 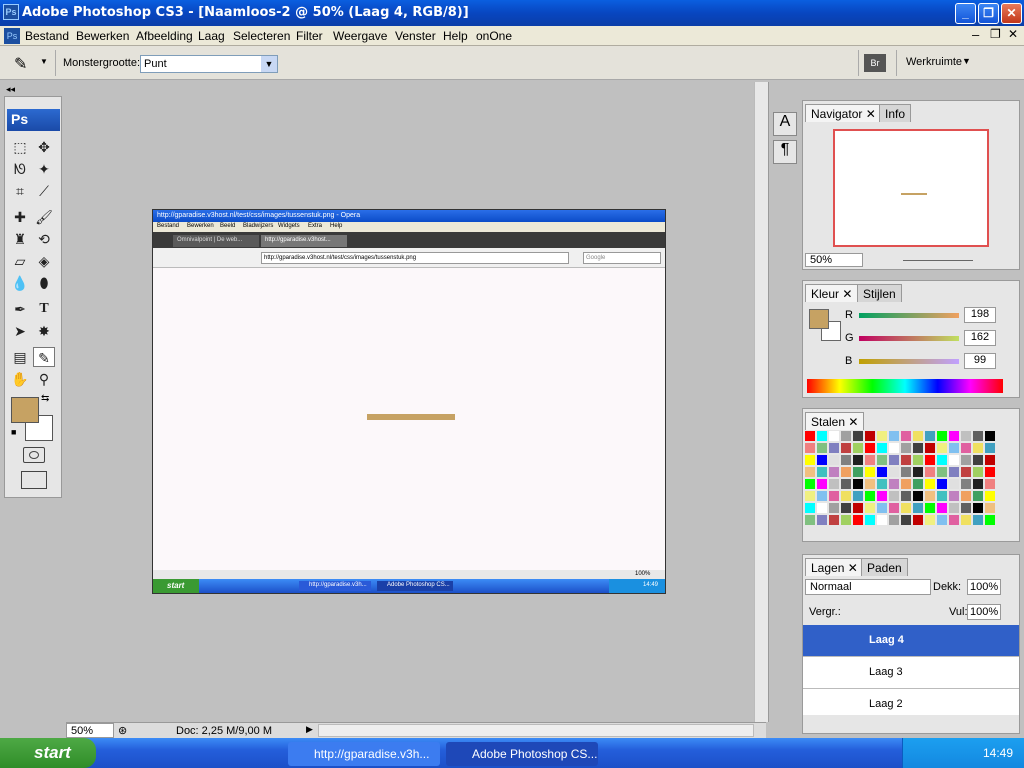 I want to click on doc-minimize-button: –, so click(x=975, y=34).